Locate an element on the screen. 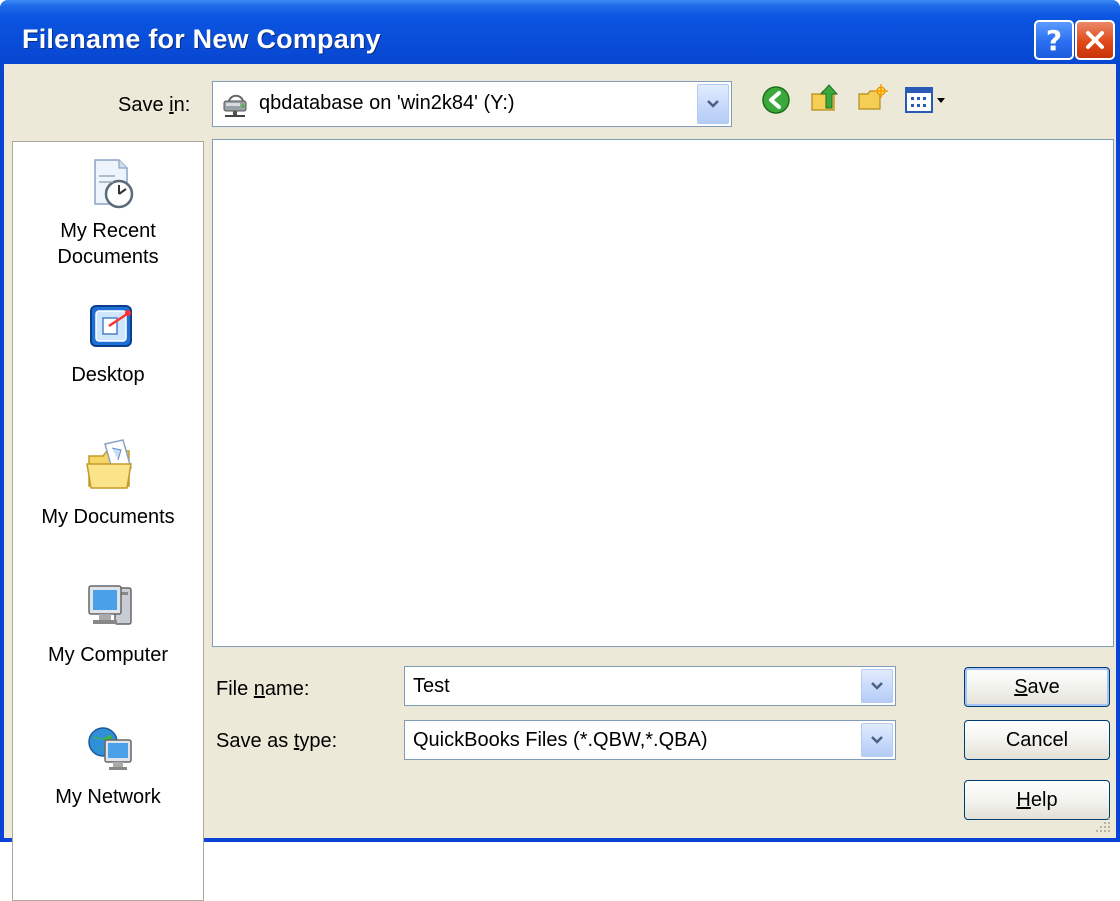 This screenshot has width=1120, height=901. save-as-type-dropdown-button is located at coordinates (877, 740).